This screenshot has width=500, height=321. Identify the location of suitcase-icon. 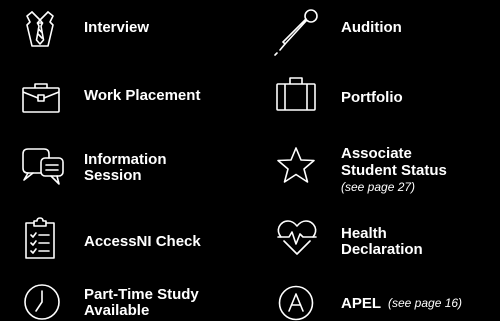
(296, 94).